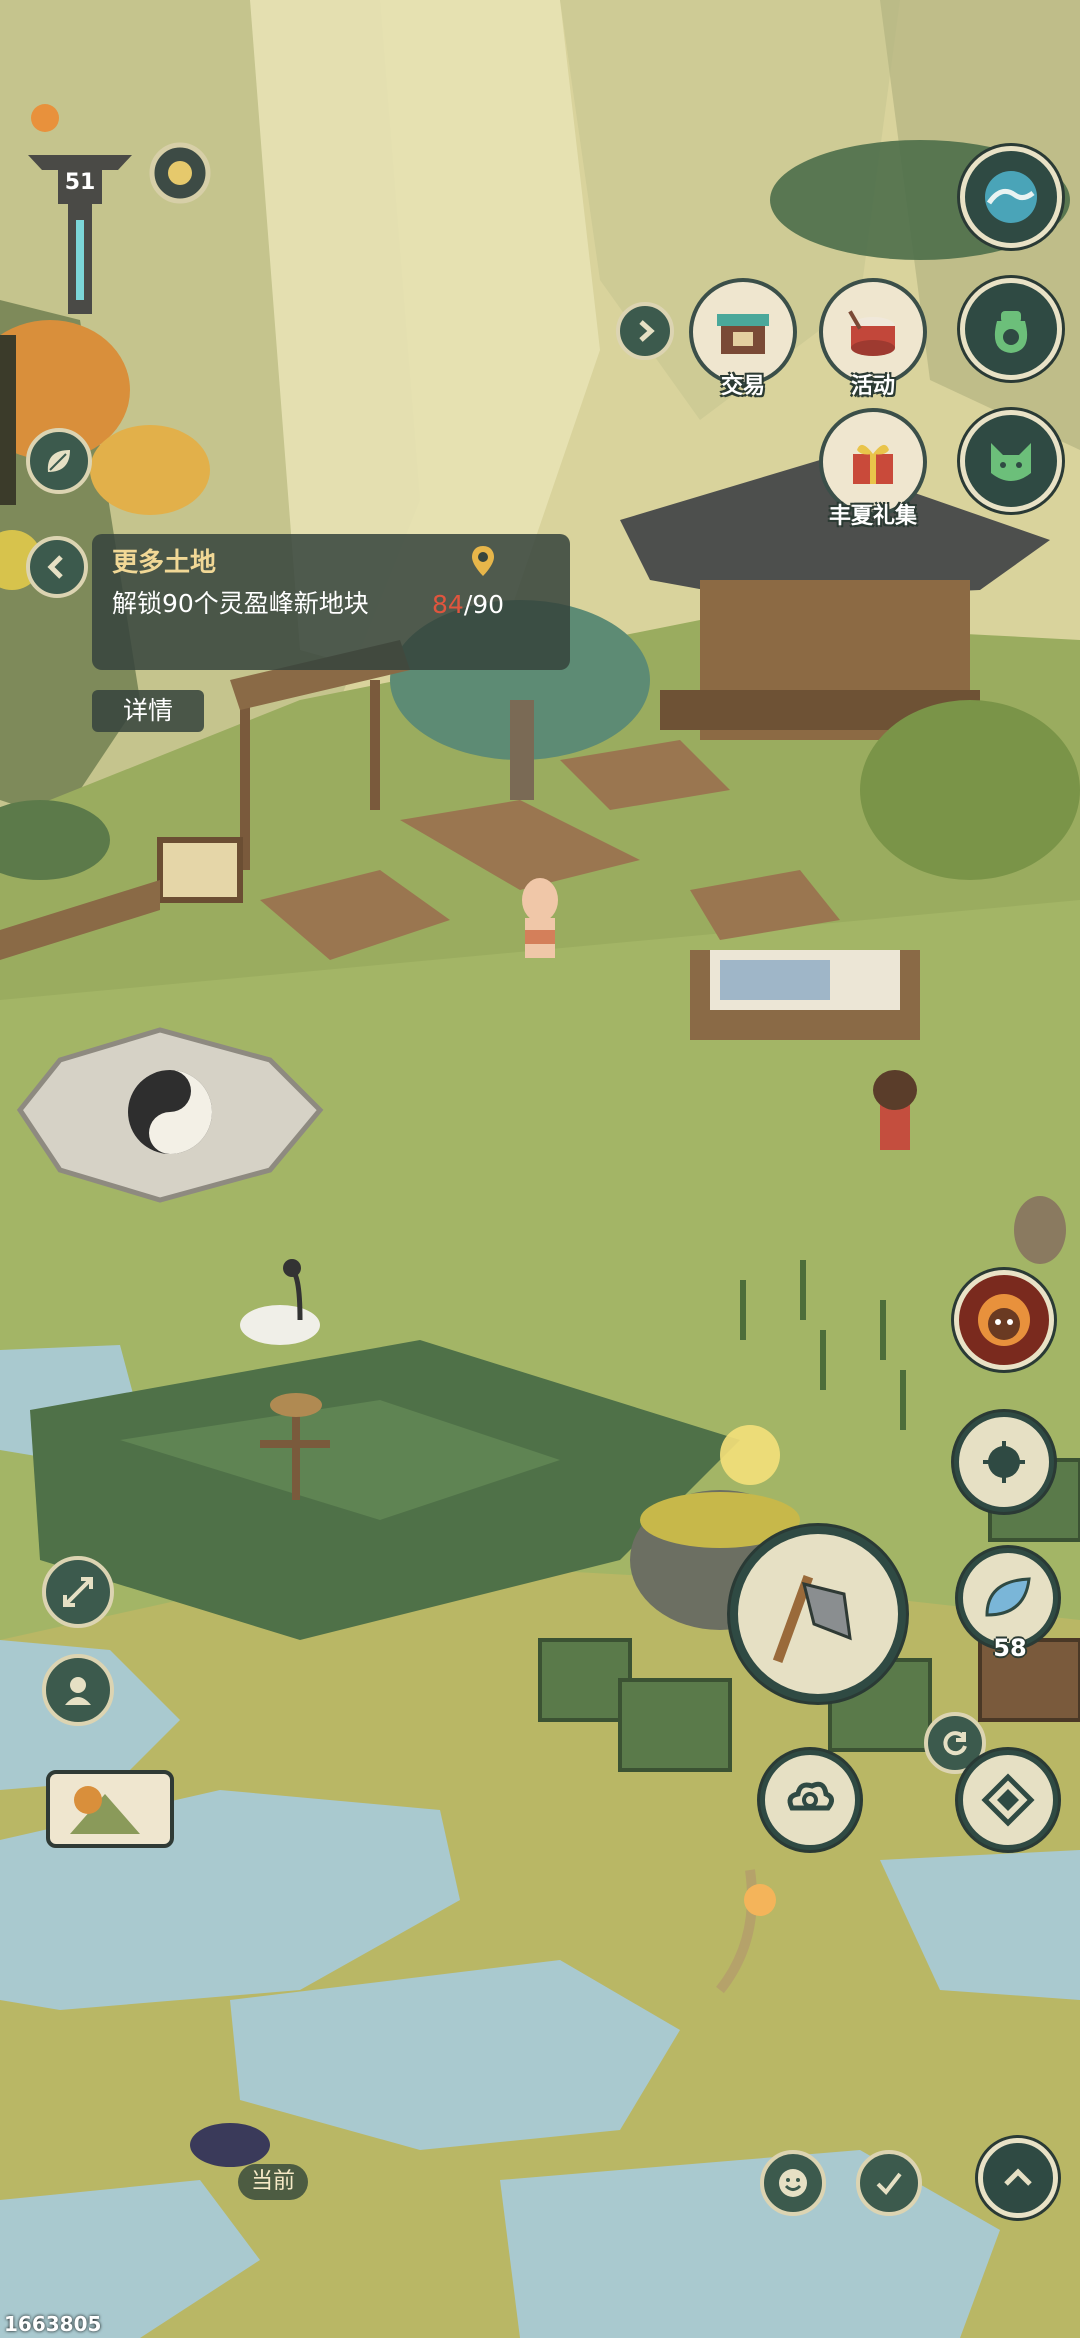 The height and width of the screenshot is (2338, 1080). Describe the element at coordinates (743, 339) in the screenshot. I see `trade-menu-item: 交易` at that location.